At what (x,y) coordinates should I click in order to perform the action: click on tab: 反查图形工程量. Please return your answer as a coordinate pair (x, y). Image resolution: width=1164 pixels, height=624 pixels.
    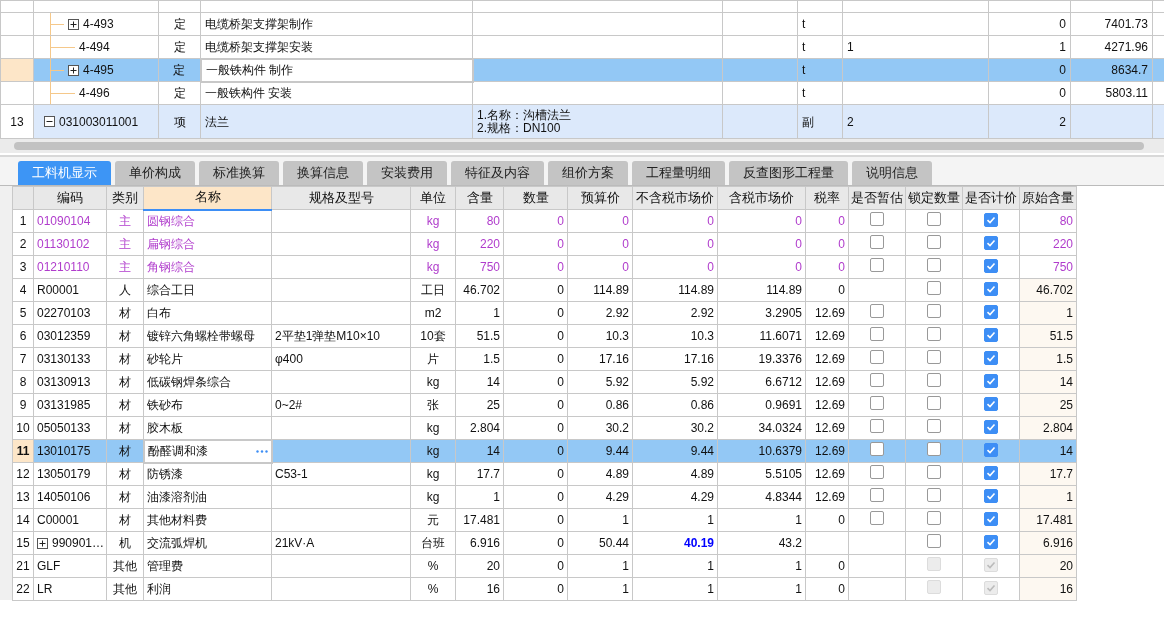
    Looking at the image, I should click on (788, 173).